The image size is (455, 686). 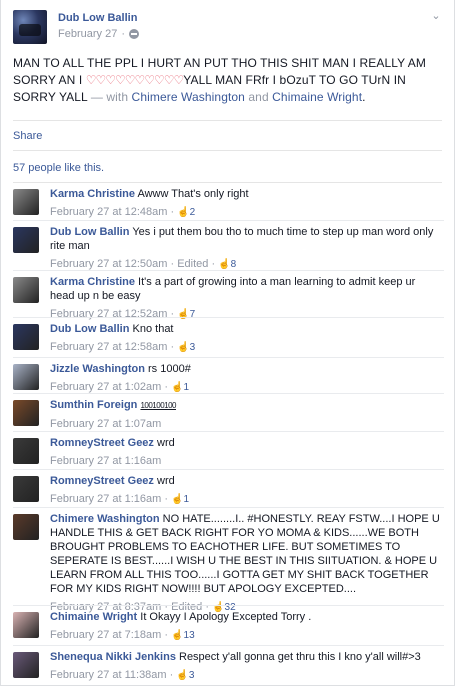 What do you see at coordinates (108, 675) in the screenshot?
I see `comment-time: February 27 at 11:38am` at bounding box center [108, 675].